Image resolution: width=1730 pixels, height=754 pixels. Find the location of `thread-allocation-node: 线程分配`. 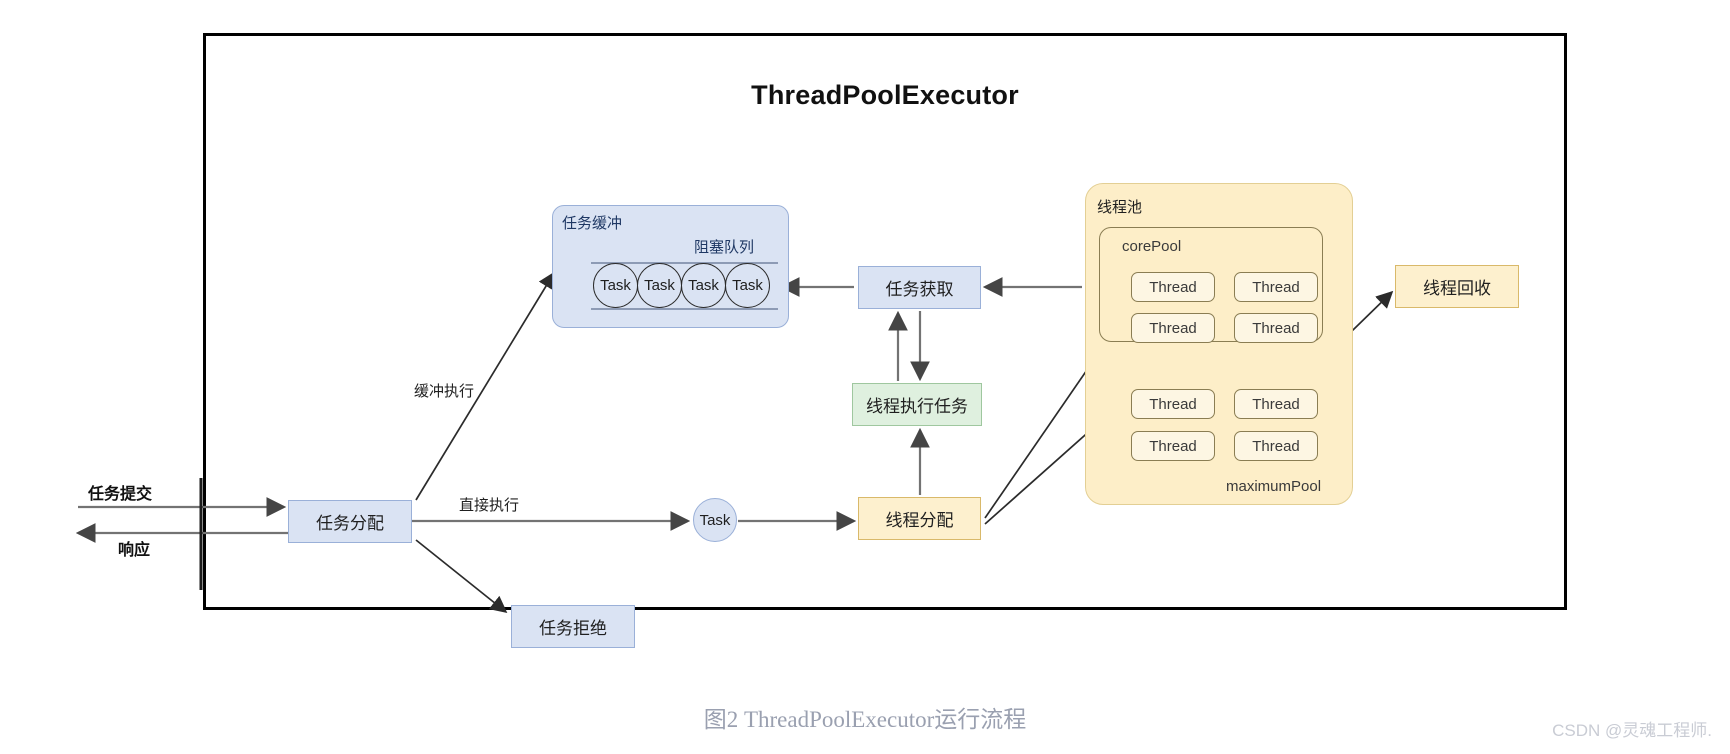

thread-allocation-node: 线程分配 is located at coordinates (919, 518).